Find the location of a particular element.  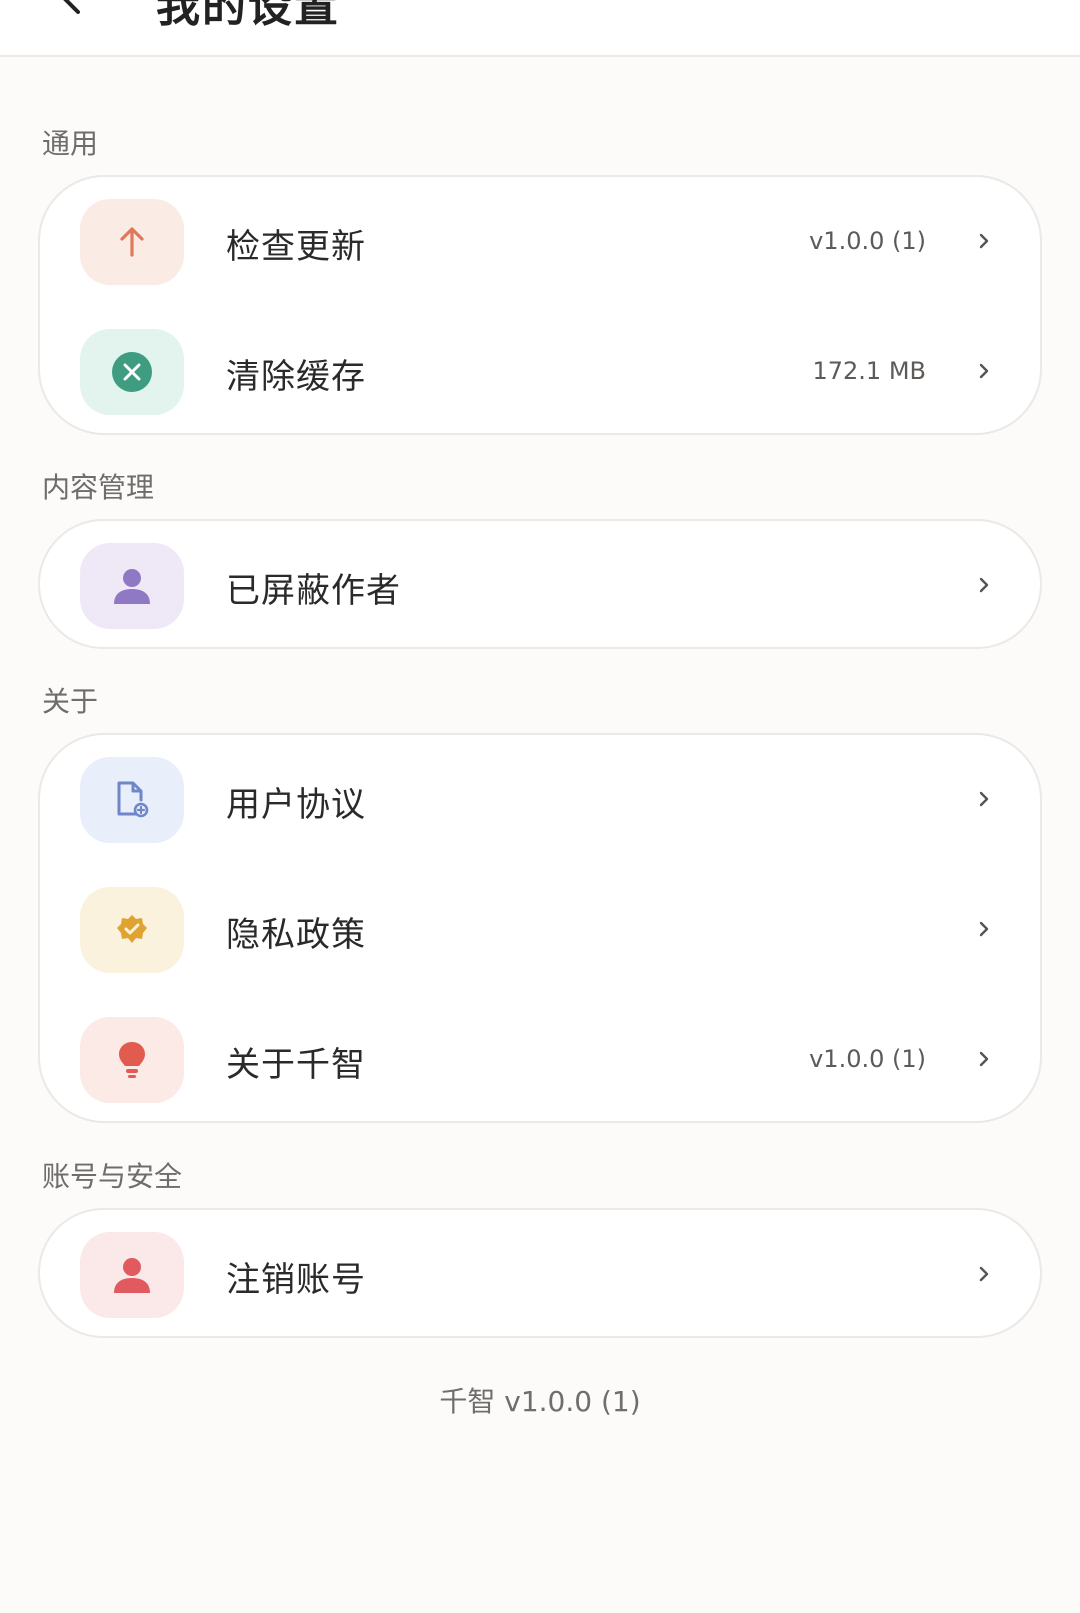

about-app-label: 关于千智 is located at coordinates (296, 1065).